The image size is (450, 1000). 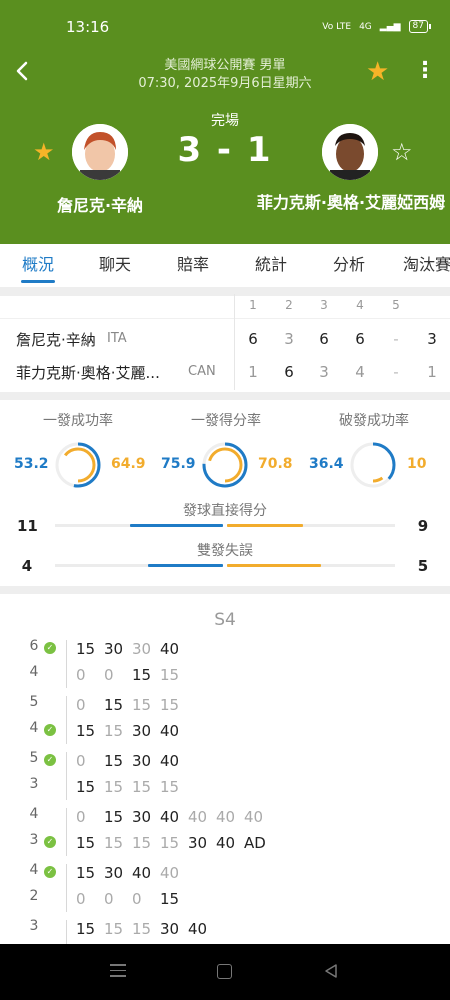 I want to click on home-stat-value: 36.4, so click(x=326, y=464).